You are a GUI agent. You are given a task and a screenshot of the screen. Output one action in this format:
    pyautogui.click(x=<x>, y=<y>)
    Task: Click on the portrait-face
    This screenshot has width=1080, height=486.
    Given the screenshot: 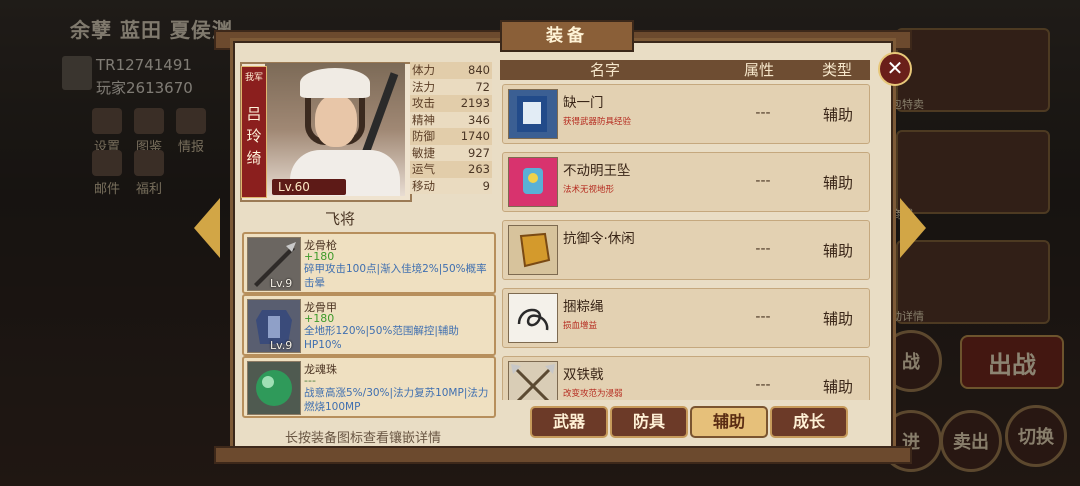 What is the action you would take?
    pyautogui.click(x=336, y=121)
    